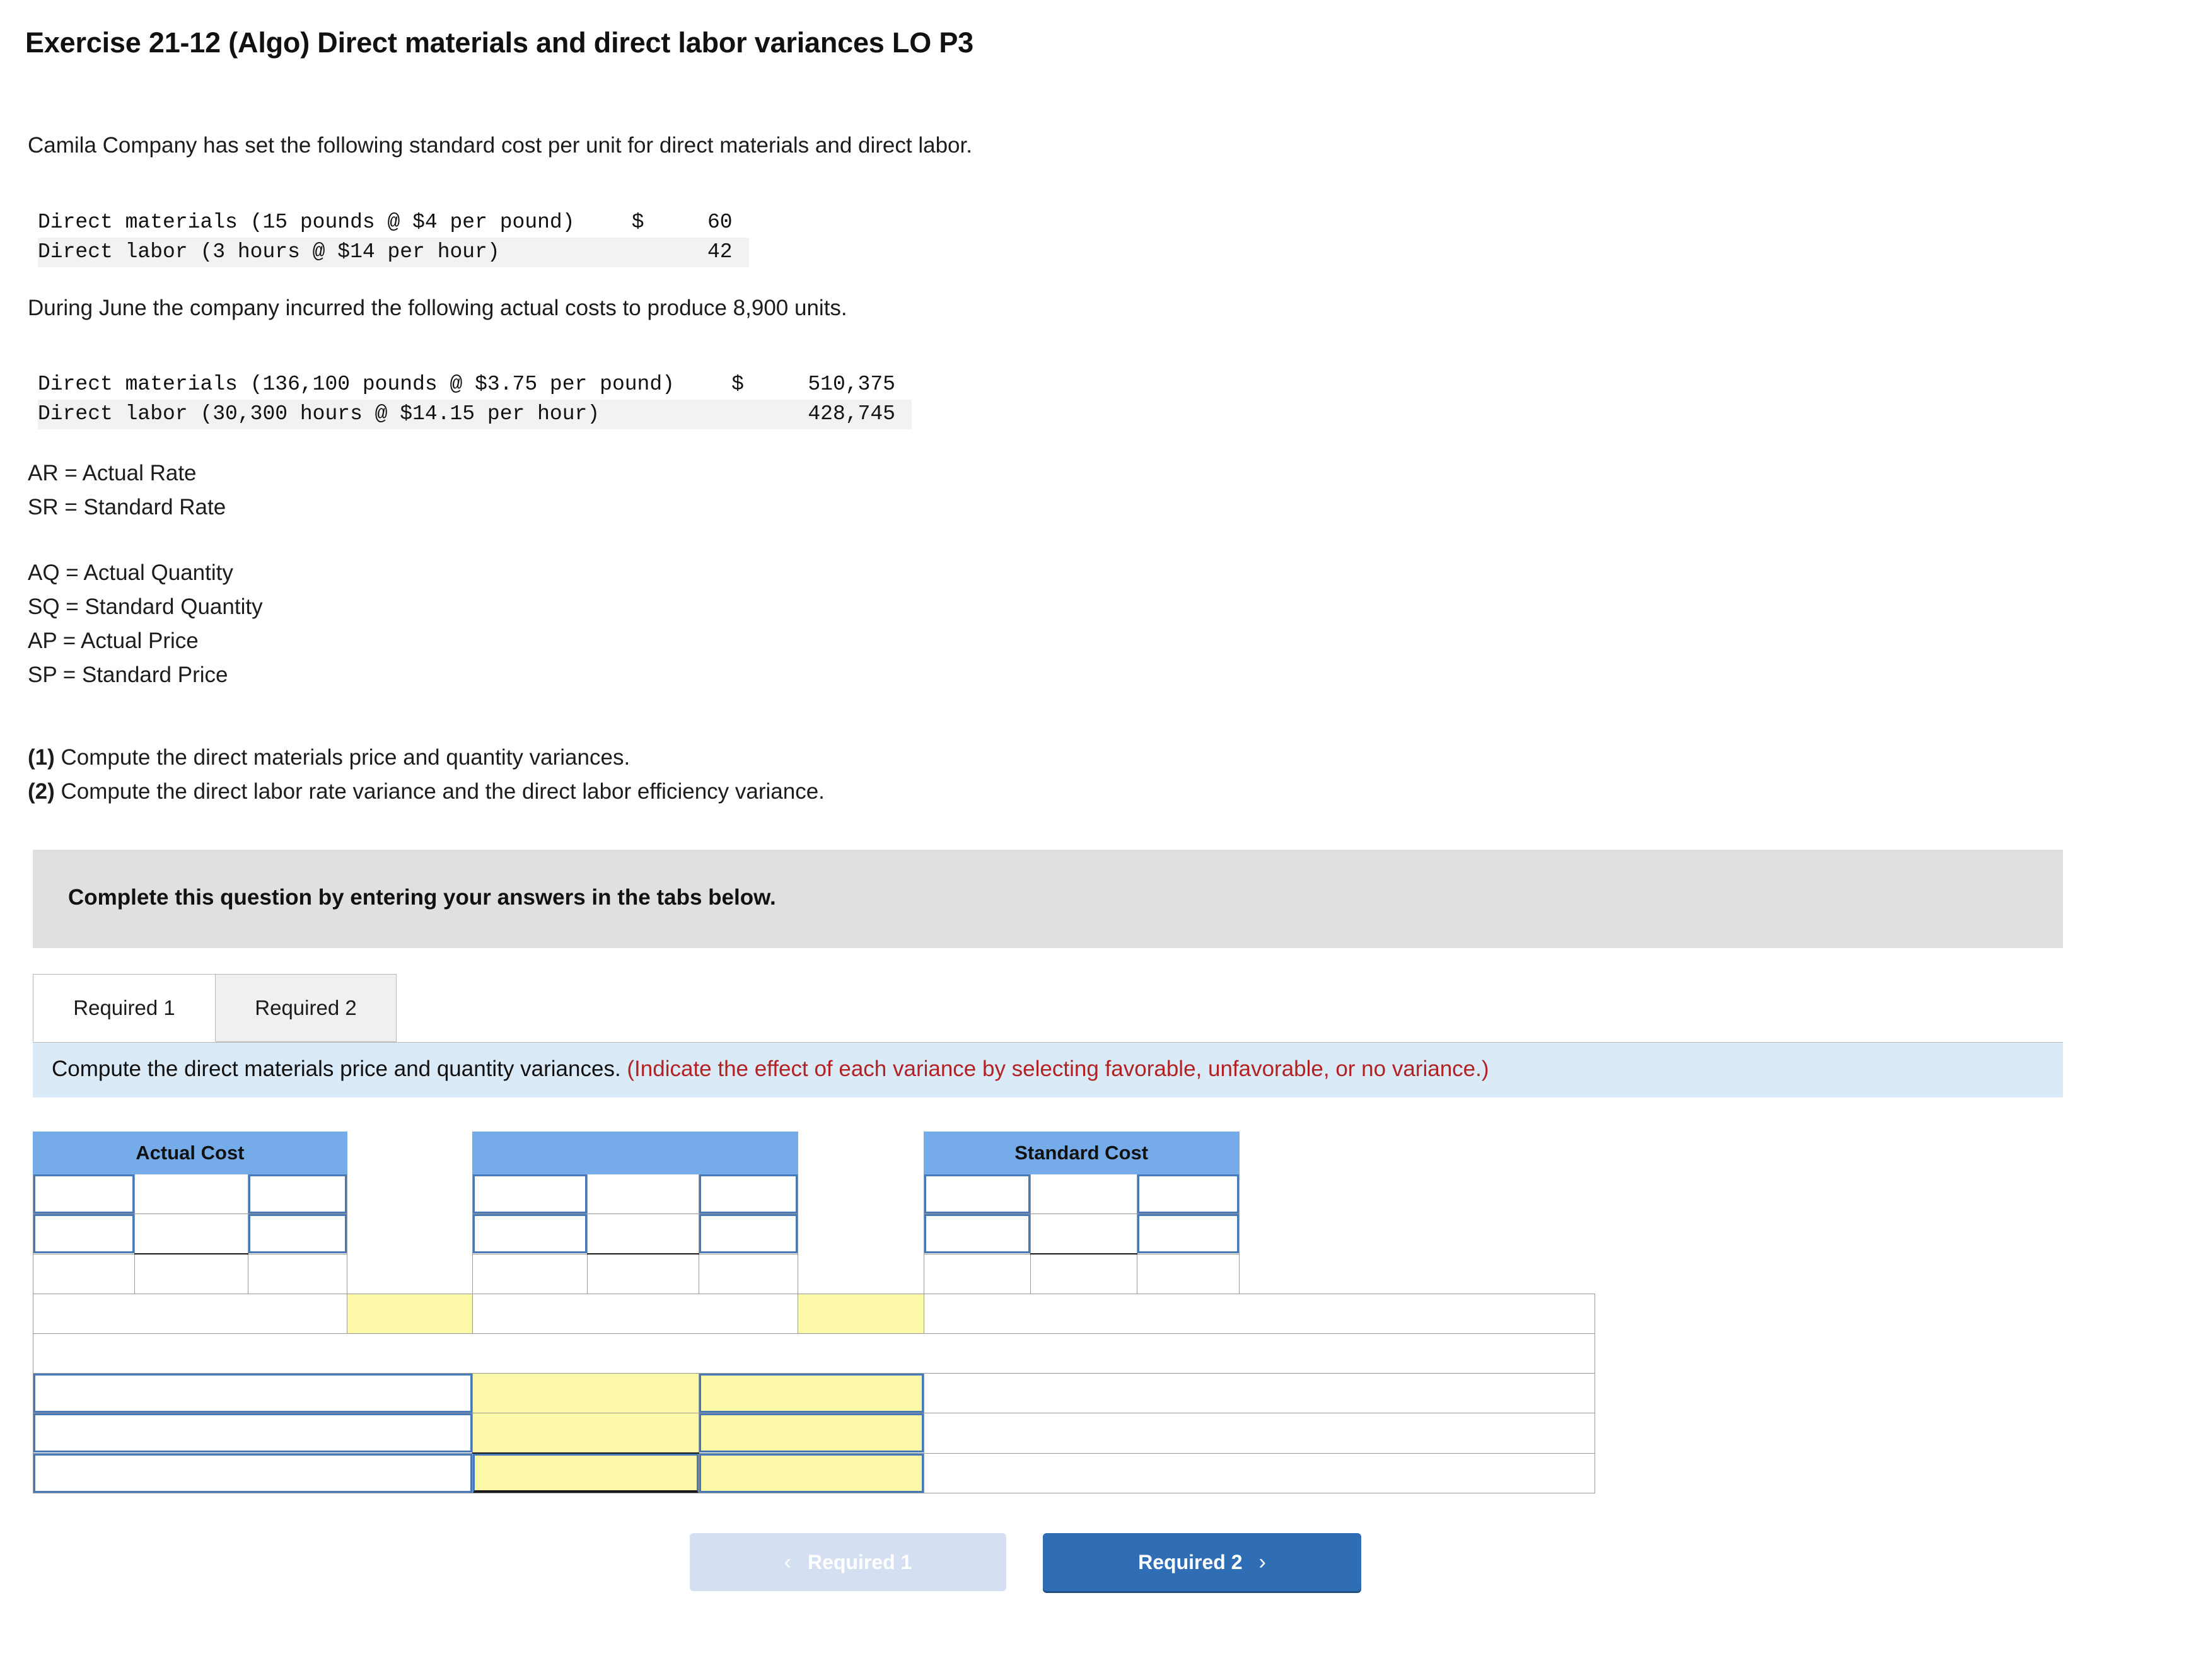  What do you see at coordinates (41, 757) in the screenshot?
I see `requirement-1-number: (1)` at bounding box center [41, 757].